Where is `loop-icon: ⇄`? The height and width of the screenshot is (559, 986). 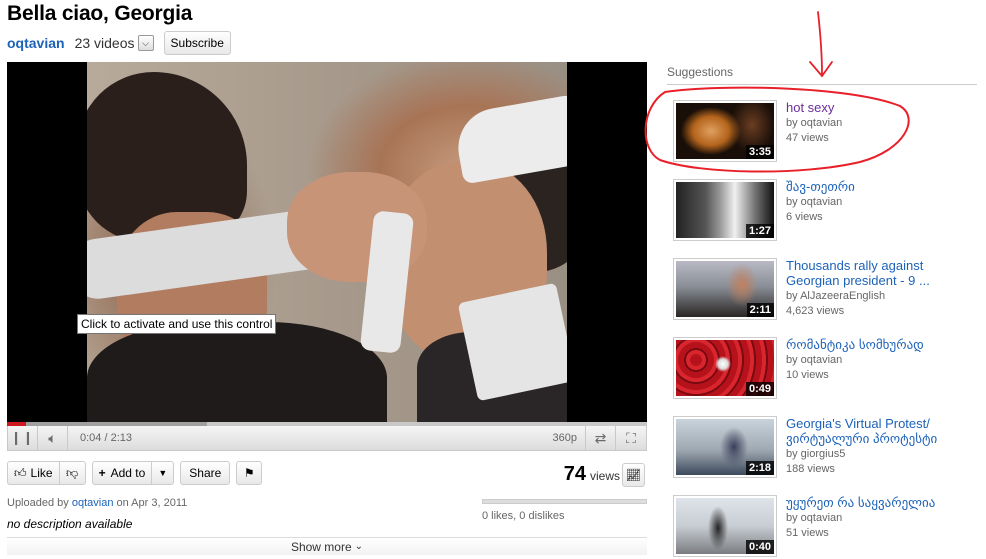
loop-icon: ⇄ is located at coordinates (601, 438).